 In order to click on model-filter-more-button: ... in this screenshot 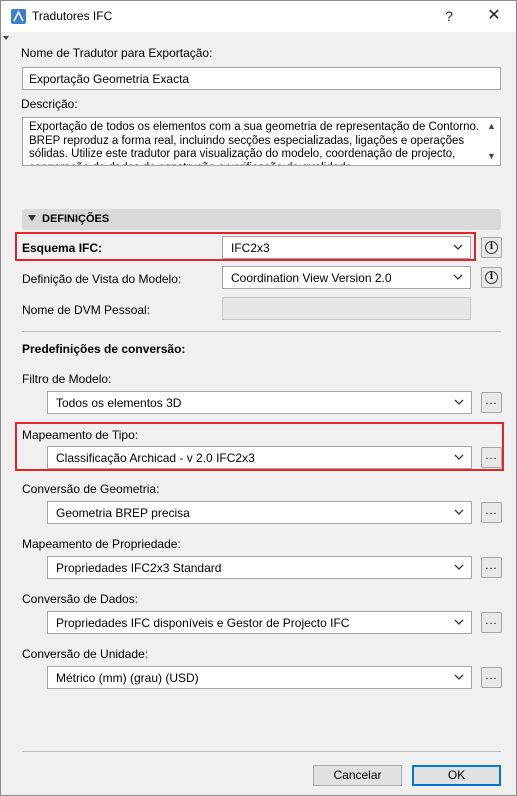, I will do `click(491, 402)`.